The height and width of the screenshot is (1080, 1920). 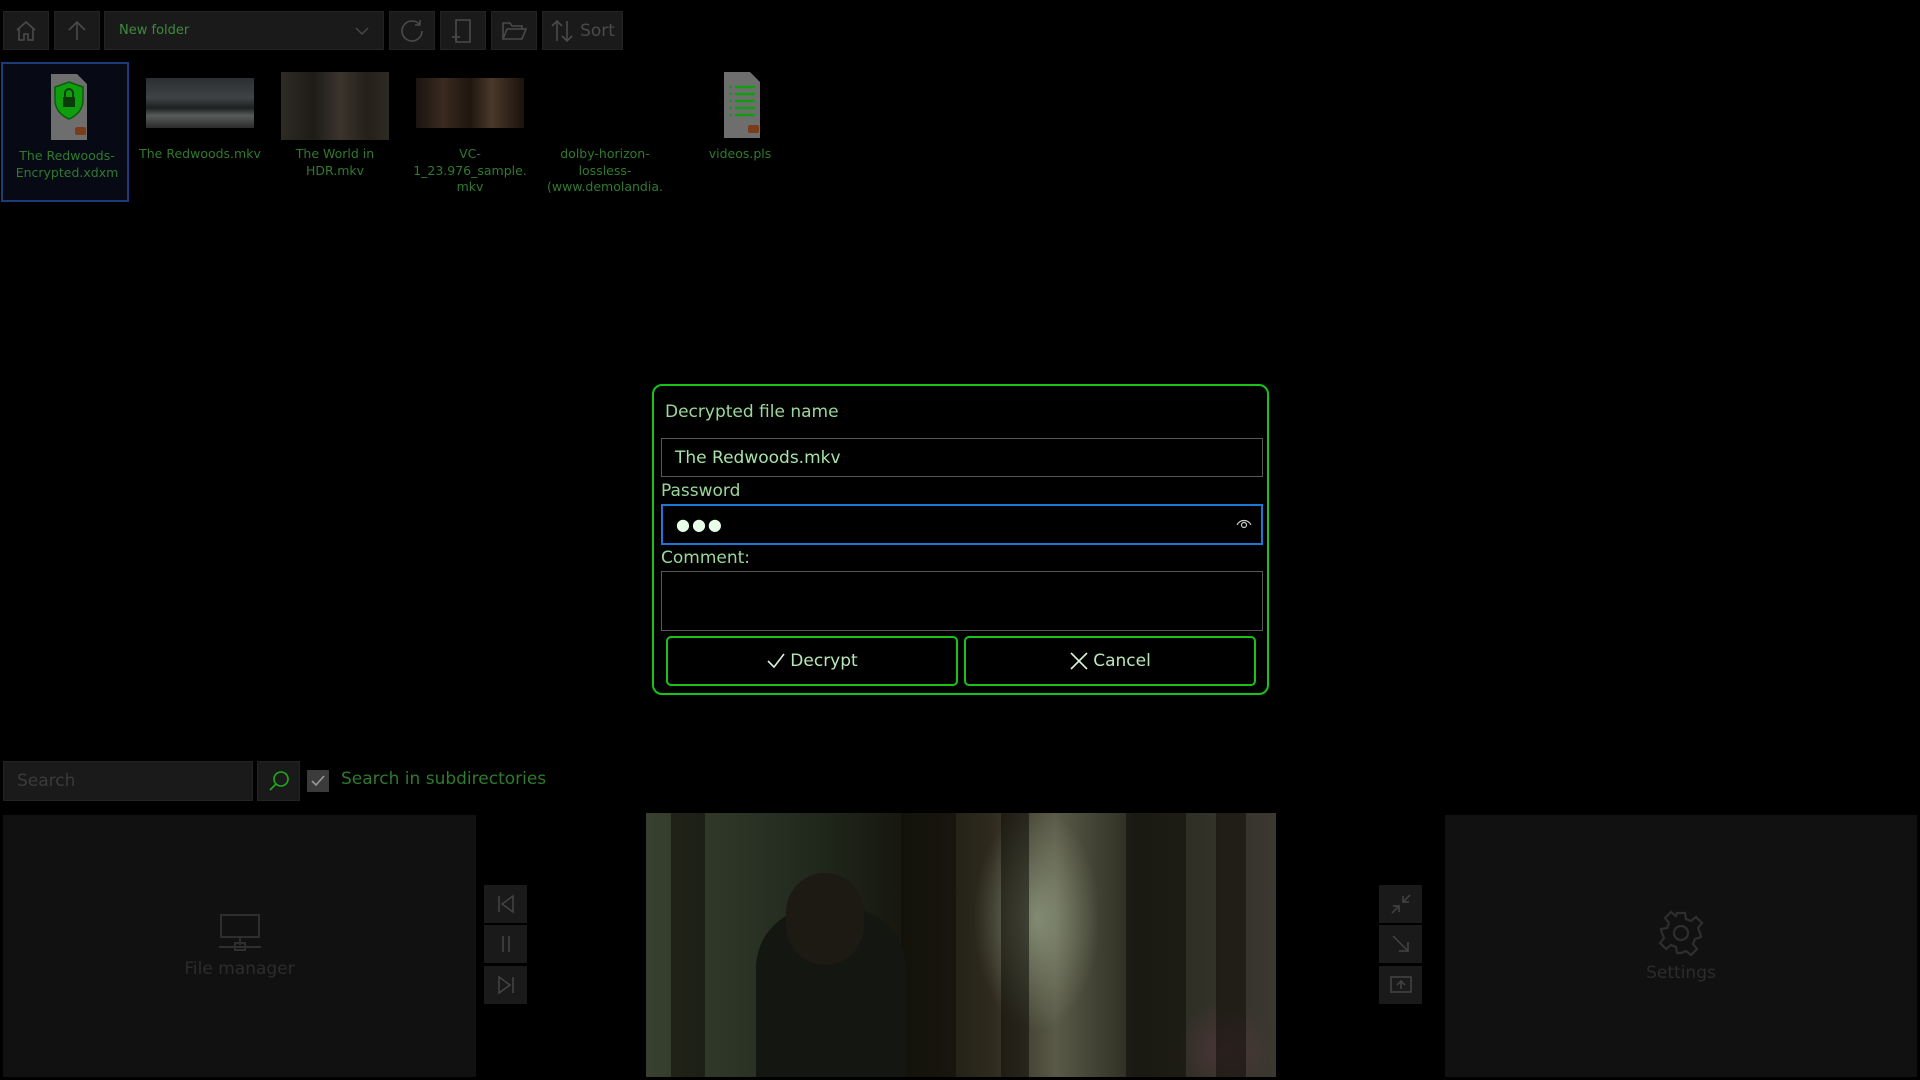 What do you see at coordinates (706, 558) in the screenshot?
I see `comment-label: Comment:` at bounding box center [706, 558].